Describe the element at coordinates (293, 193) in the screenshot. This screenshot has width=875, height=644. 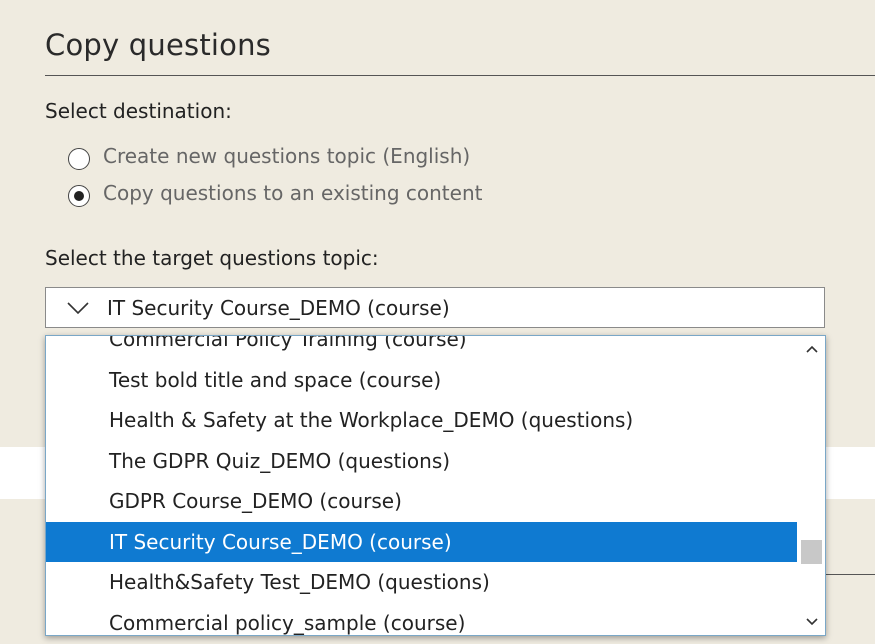
I see `radio-copy-existing-label: Copy questions to an existing content` at that location.